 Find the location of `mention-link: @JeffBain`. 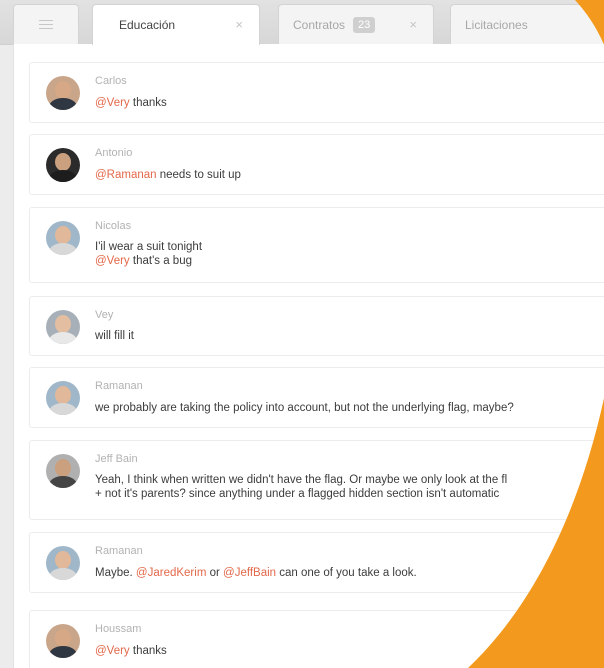

mention-link: @JeffBain is located at coordinates (249, 573).